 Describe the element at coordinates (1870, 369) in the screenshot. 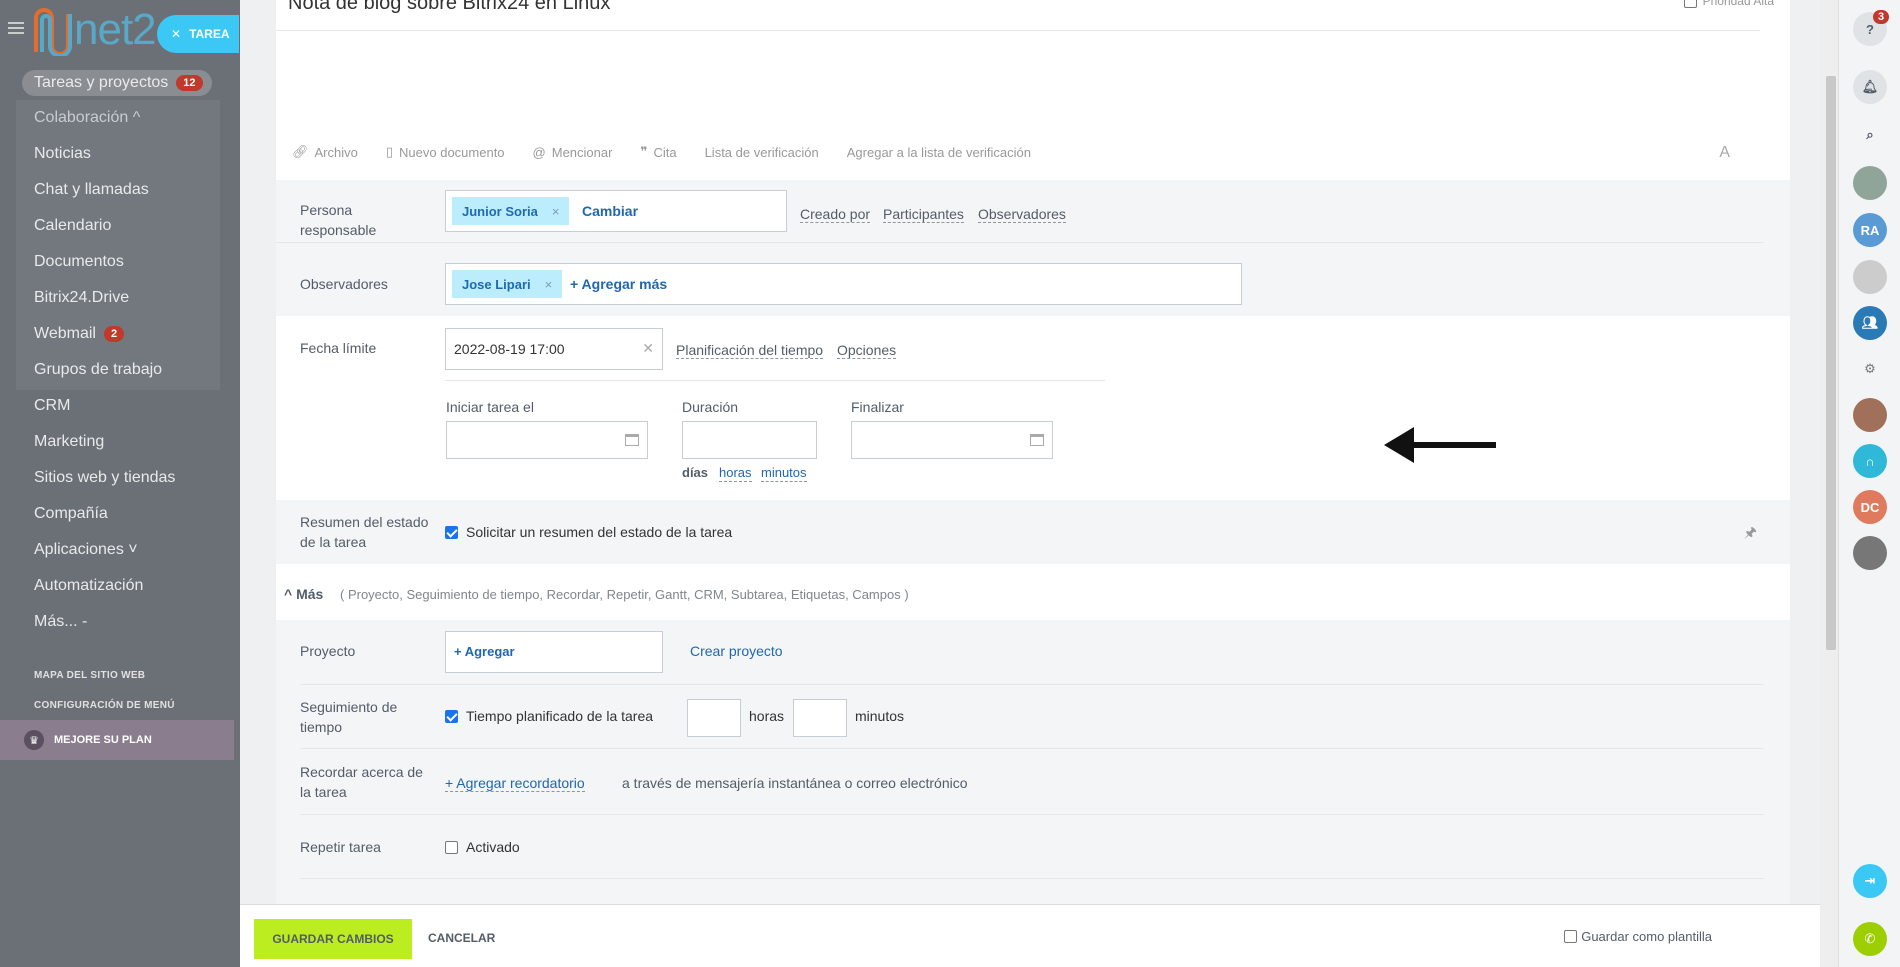

I see `cluster-icon: ⚙︎` at that location.